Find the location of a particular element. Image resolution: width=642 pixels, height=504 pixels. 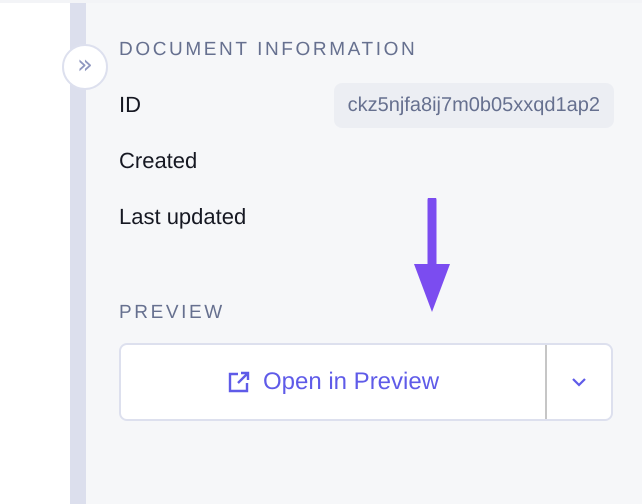

field-label: ID is located at coordinates (130, 105).